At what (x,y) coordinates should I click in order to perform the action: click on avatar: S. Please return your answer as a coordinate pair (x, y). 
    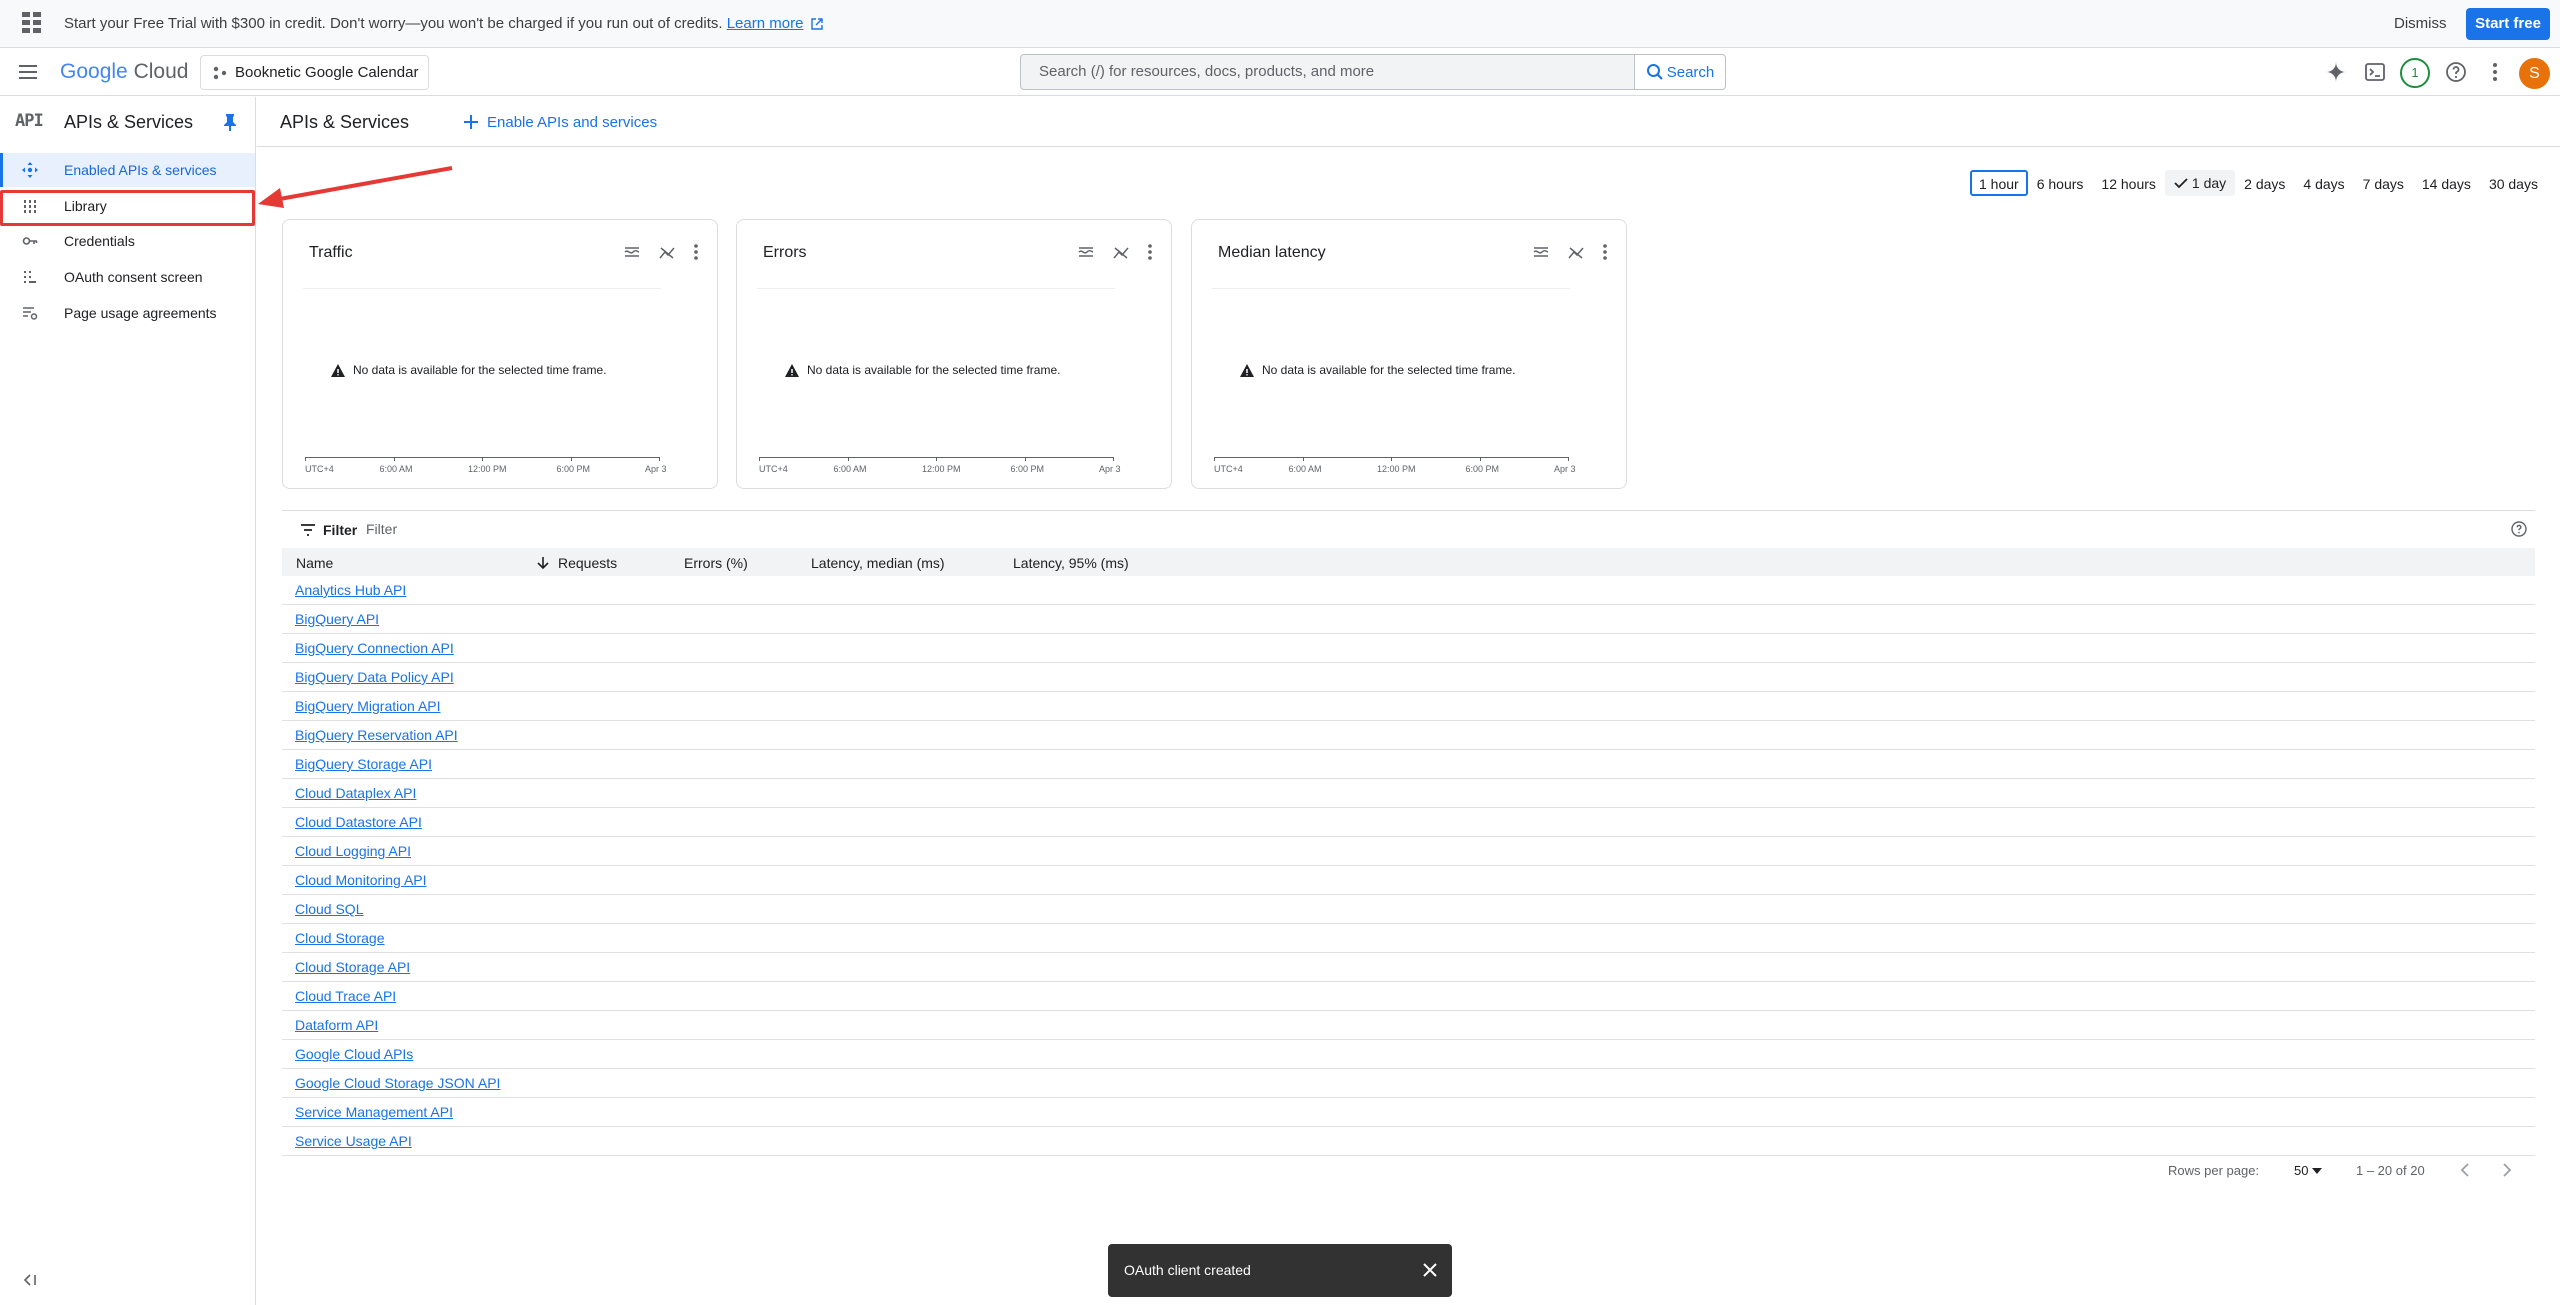
    Looking at the image, I should click on (2534, 73).